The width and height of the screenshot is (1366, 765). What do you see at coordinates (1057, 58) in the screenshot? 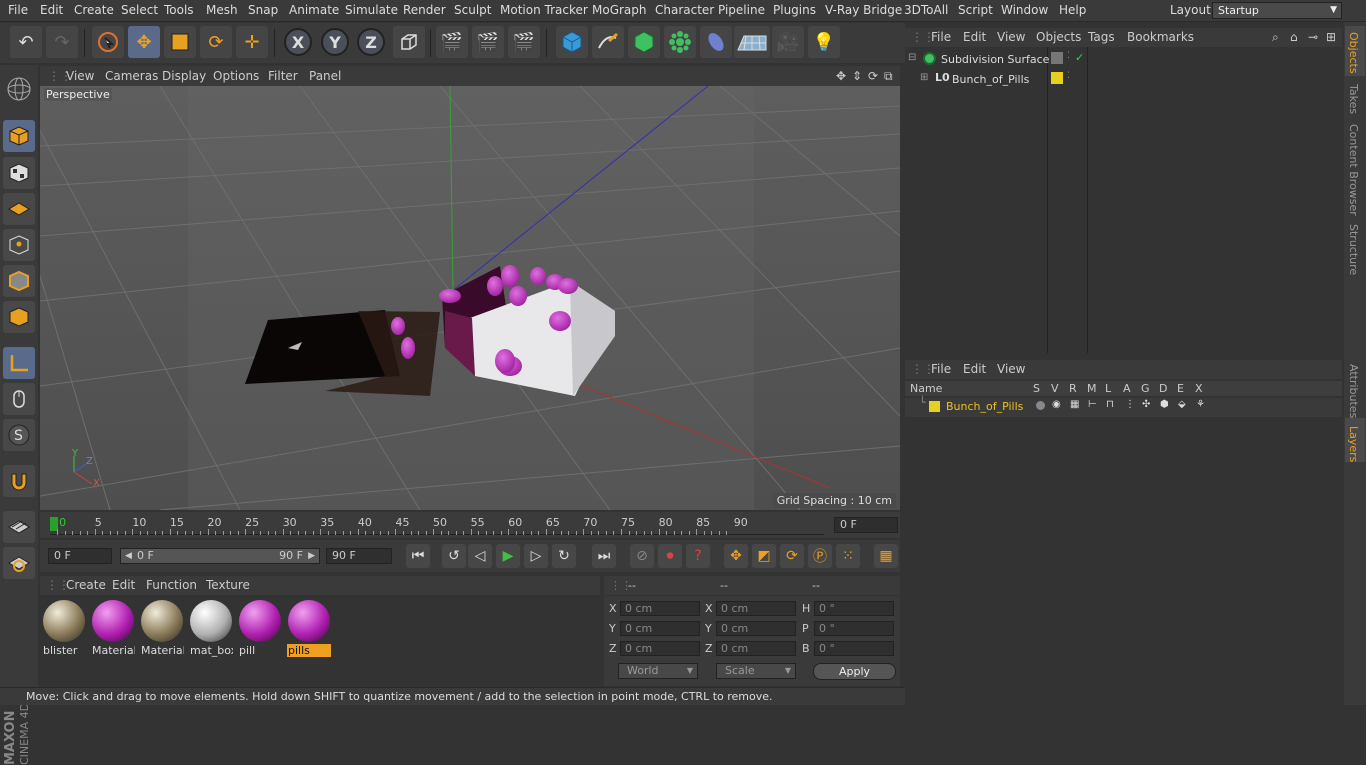
I see `layer-tag-icon` at bounding box center [1057, 58].